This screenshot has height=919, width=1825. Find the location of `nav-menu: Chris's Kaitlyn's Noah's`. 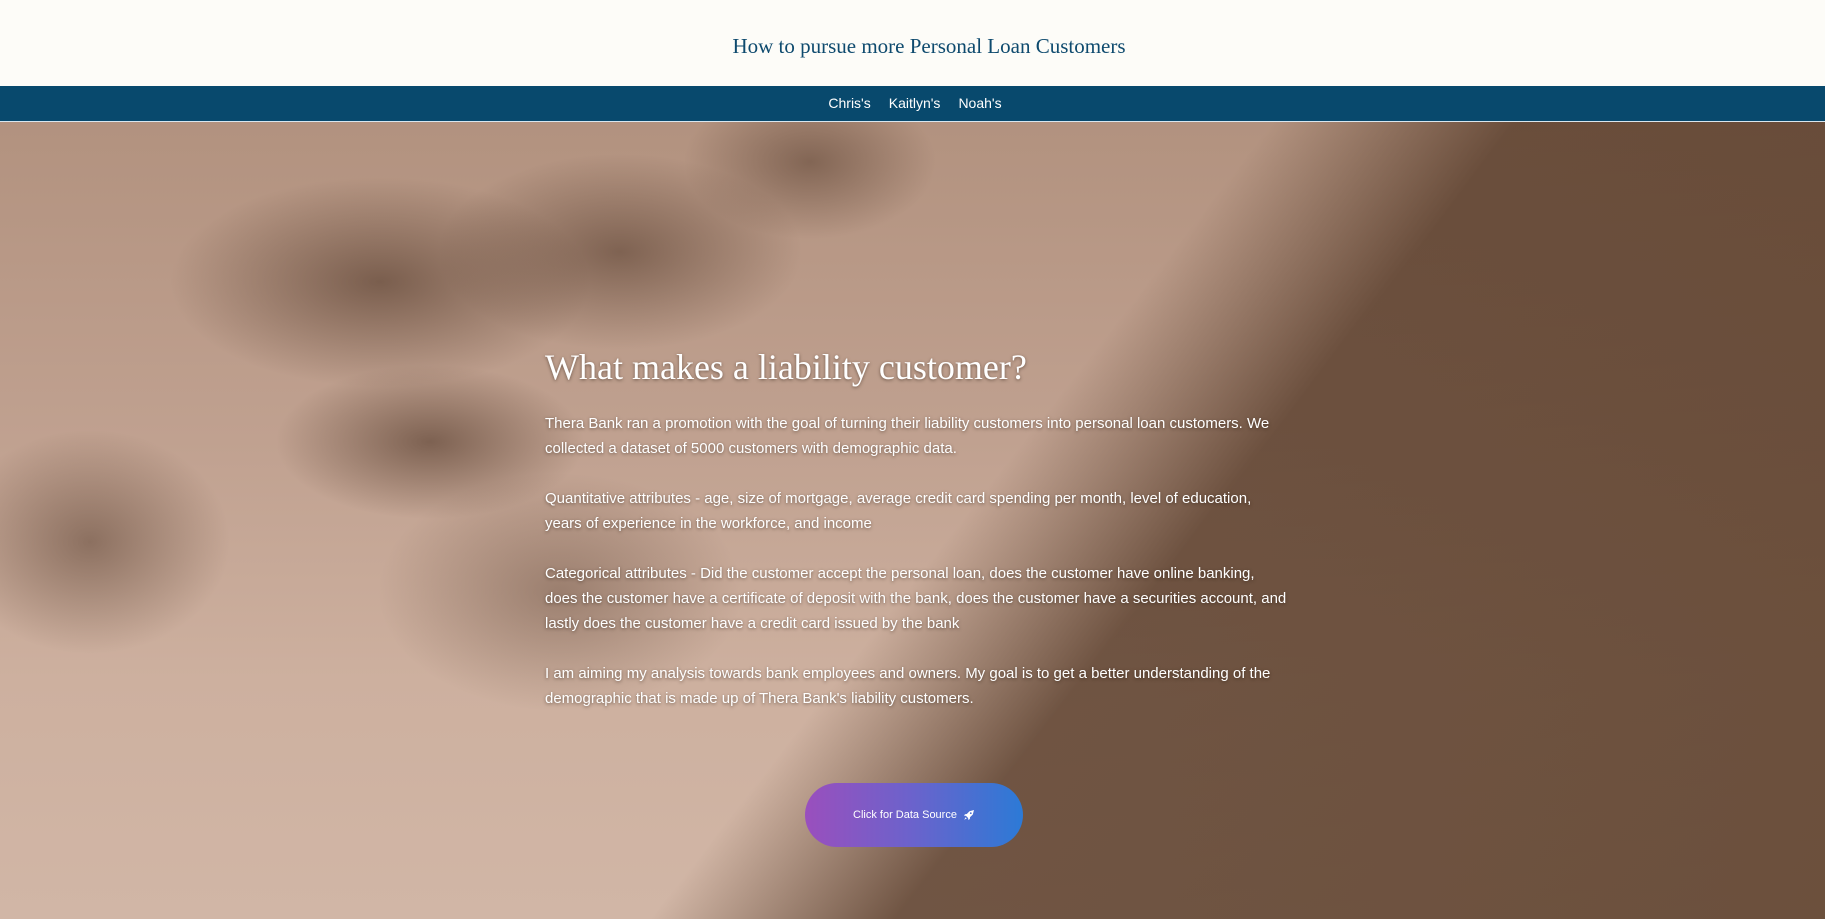

nav-menu: Chris's Kaitlyn's Noah's is located at coordinates (912, 103).